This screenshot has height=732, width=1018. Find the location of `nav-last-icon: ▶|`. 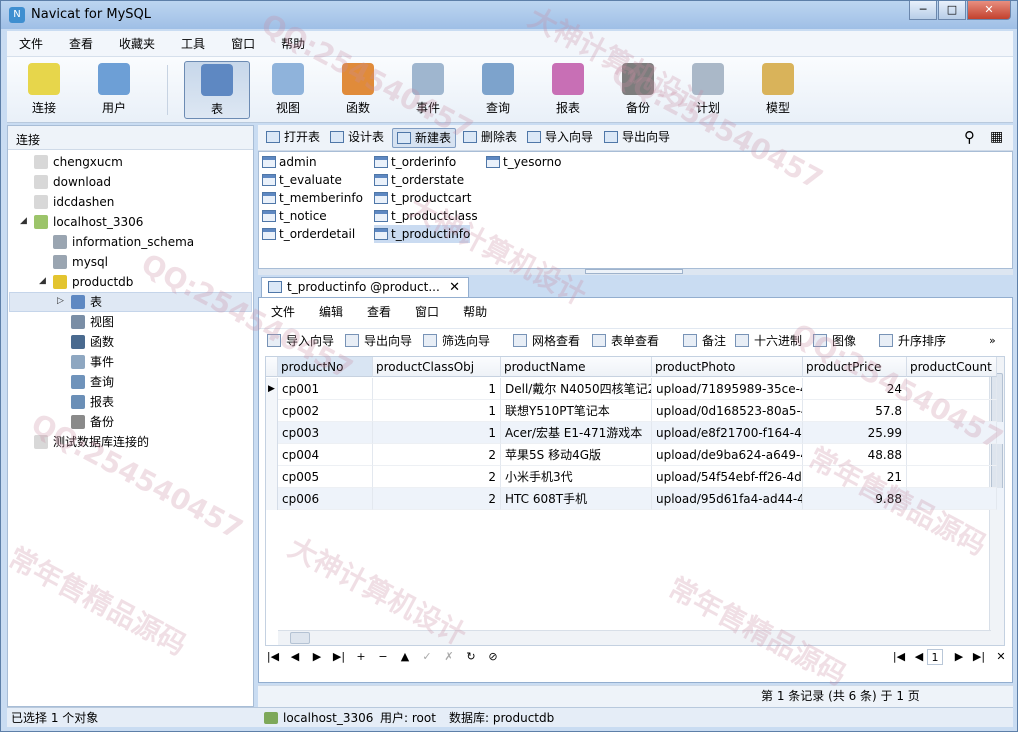

nav-last-icon: ▶| is located at coordinates (339, 657).